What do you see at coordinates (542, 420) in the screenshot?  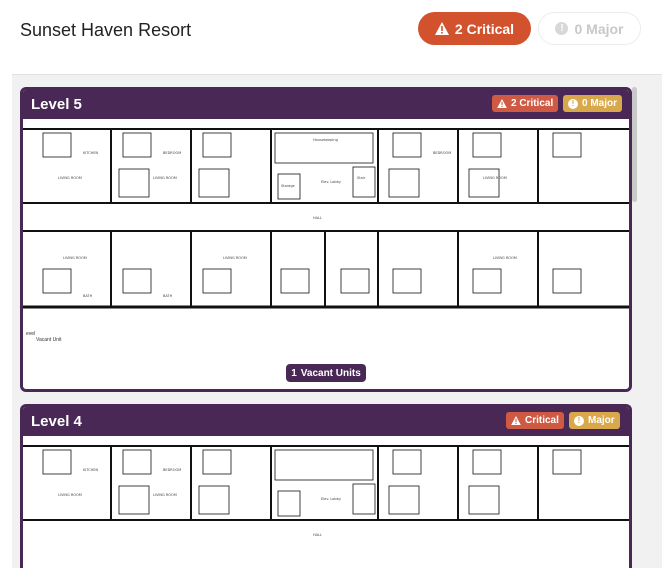 I see `critical-badge-label: Critical` at bounding box center [542, 420].